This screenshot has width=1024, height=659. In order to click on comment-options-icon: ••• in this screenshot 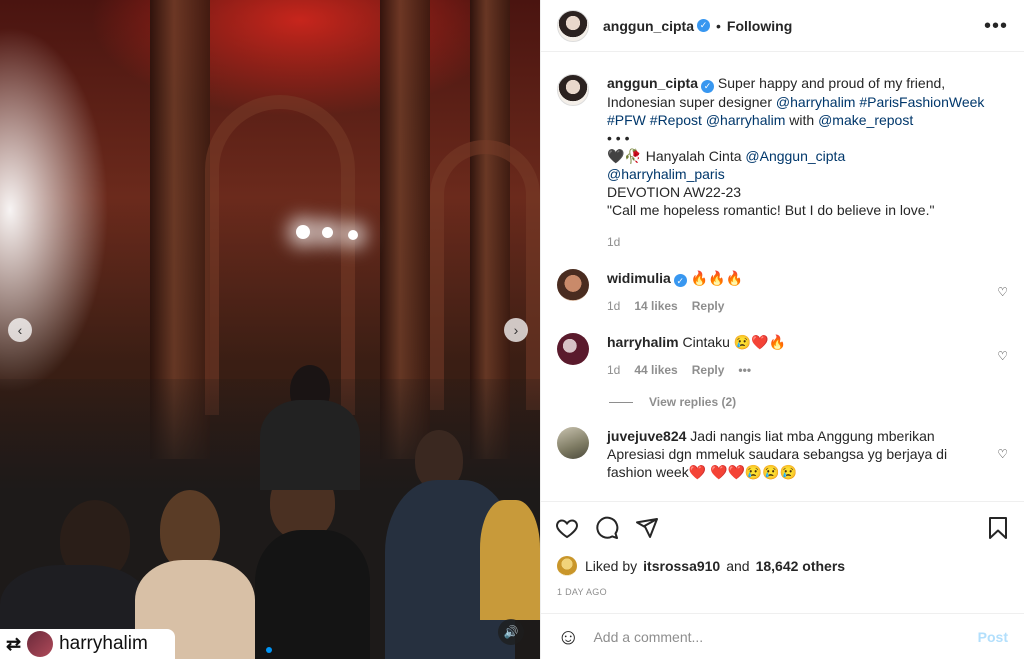, I will do `click(744, 370)`.